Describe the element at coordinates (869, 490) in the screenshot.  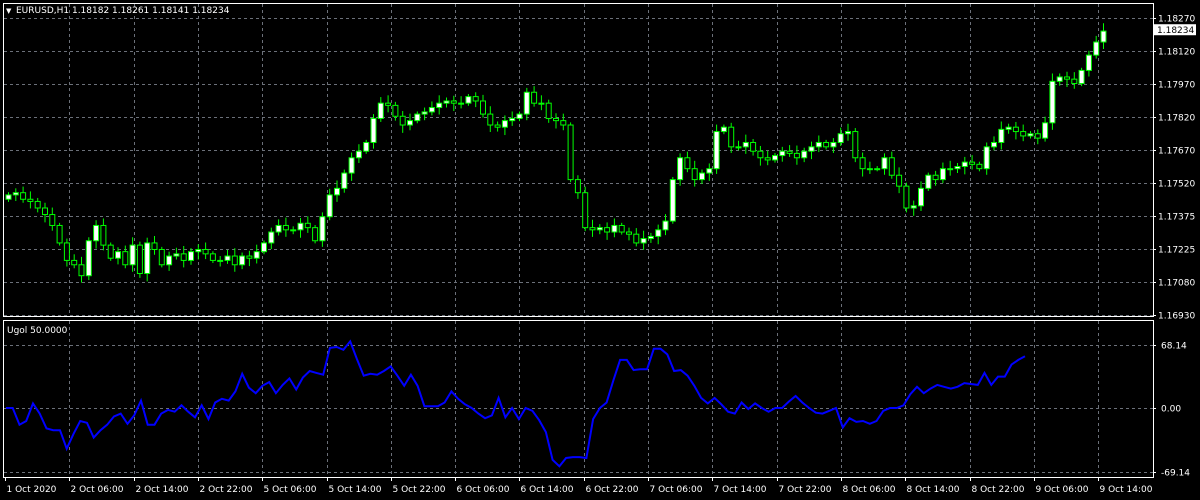
I see `time-tick-label: 8 Oct 06:00` at that location.